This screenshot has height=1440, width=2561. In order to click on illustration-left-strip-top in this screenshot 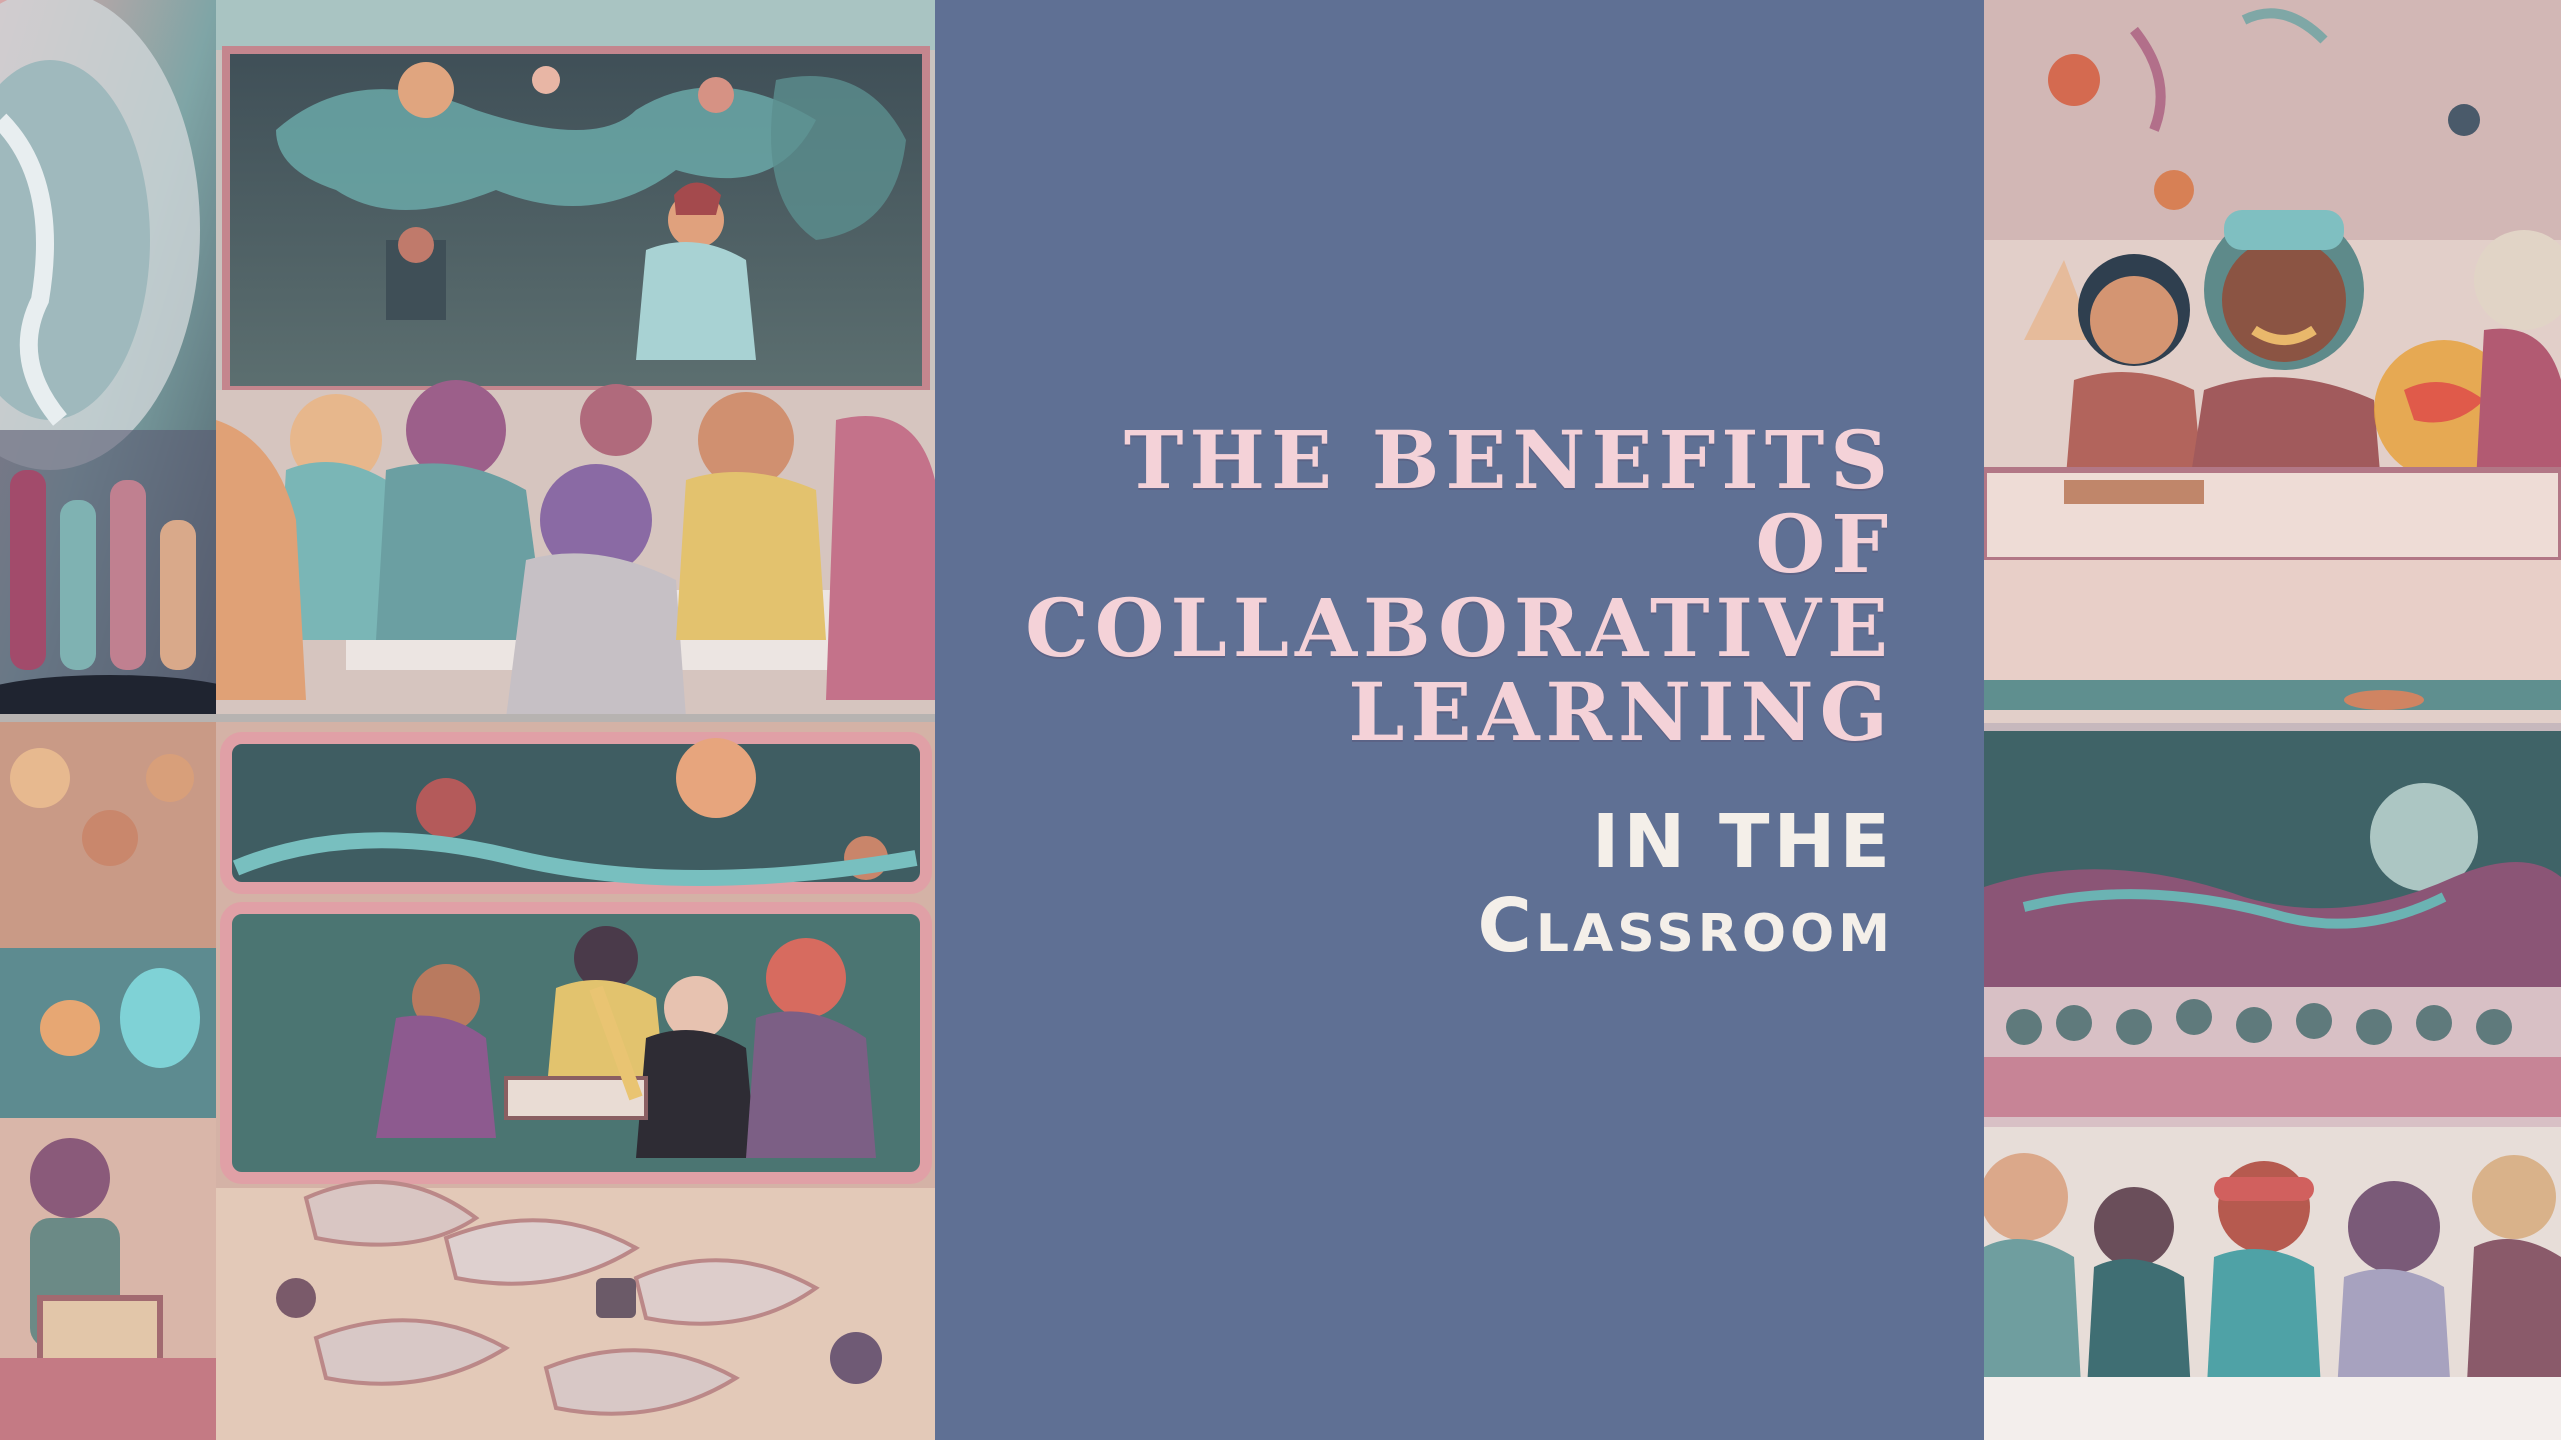, I will do `click(108, 359)`.